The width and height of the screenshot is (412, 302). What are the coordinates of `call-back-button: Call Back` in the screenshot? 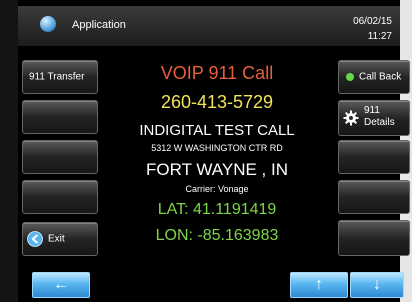 It's located at (374, 77).